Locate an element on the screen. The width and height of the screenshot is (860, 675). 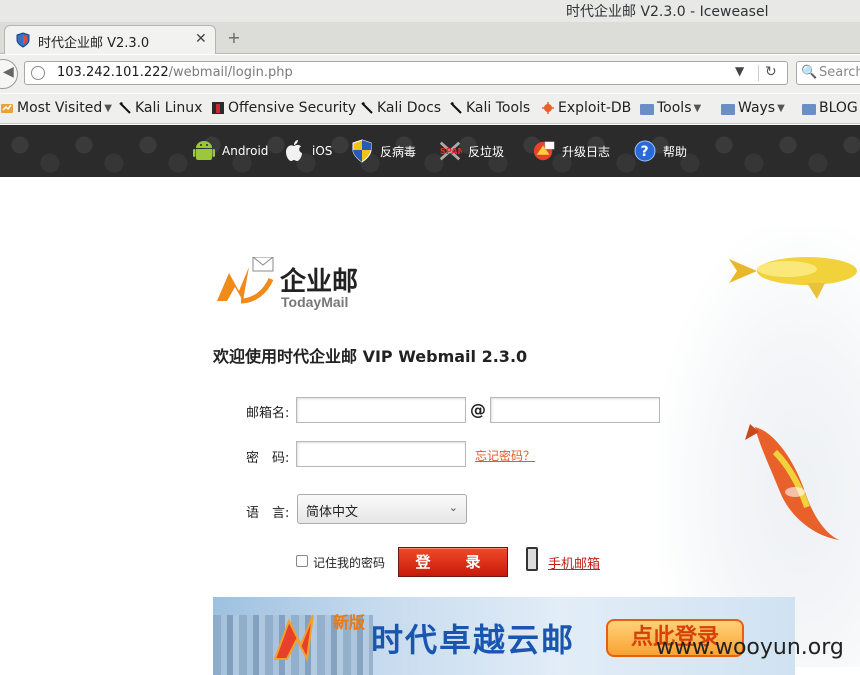
svg-text: SPAM is located at coordinates (451, 151).